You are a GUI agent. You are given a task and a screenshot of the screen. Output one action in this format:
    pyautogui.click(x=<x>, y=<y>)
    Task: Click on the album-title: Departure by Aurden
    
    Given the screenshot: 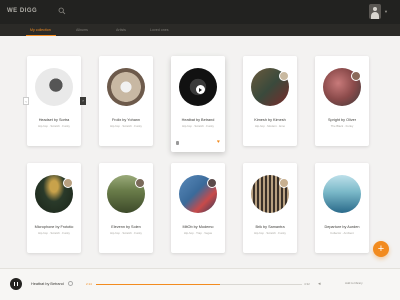 What is the action you would take?
    pyautogui.click(x=342, y=227)
    